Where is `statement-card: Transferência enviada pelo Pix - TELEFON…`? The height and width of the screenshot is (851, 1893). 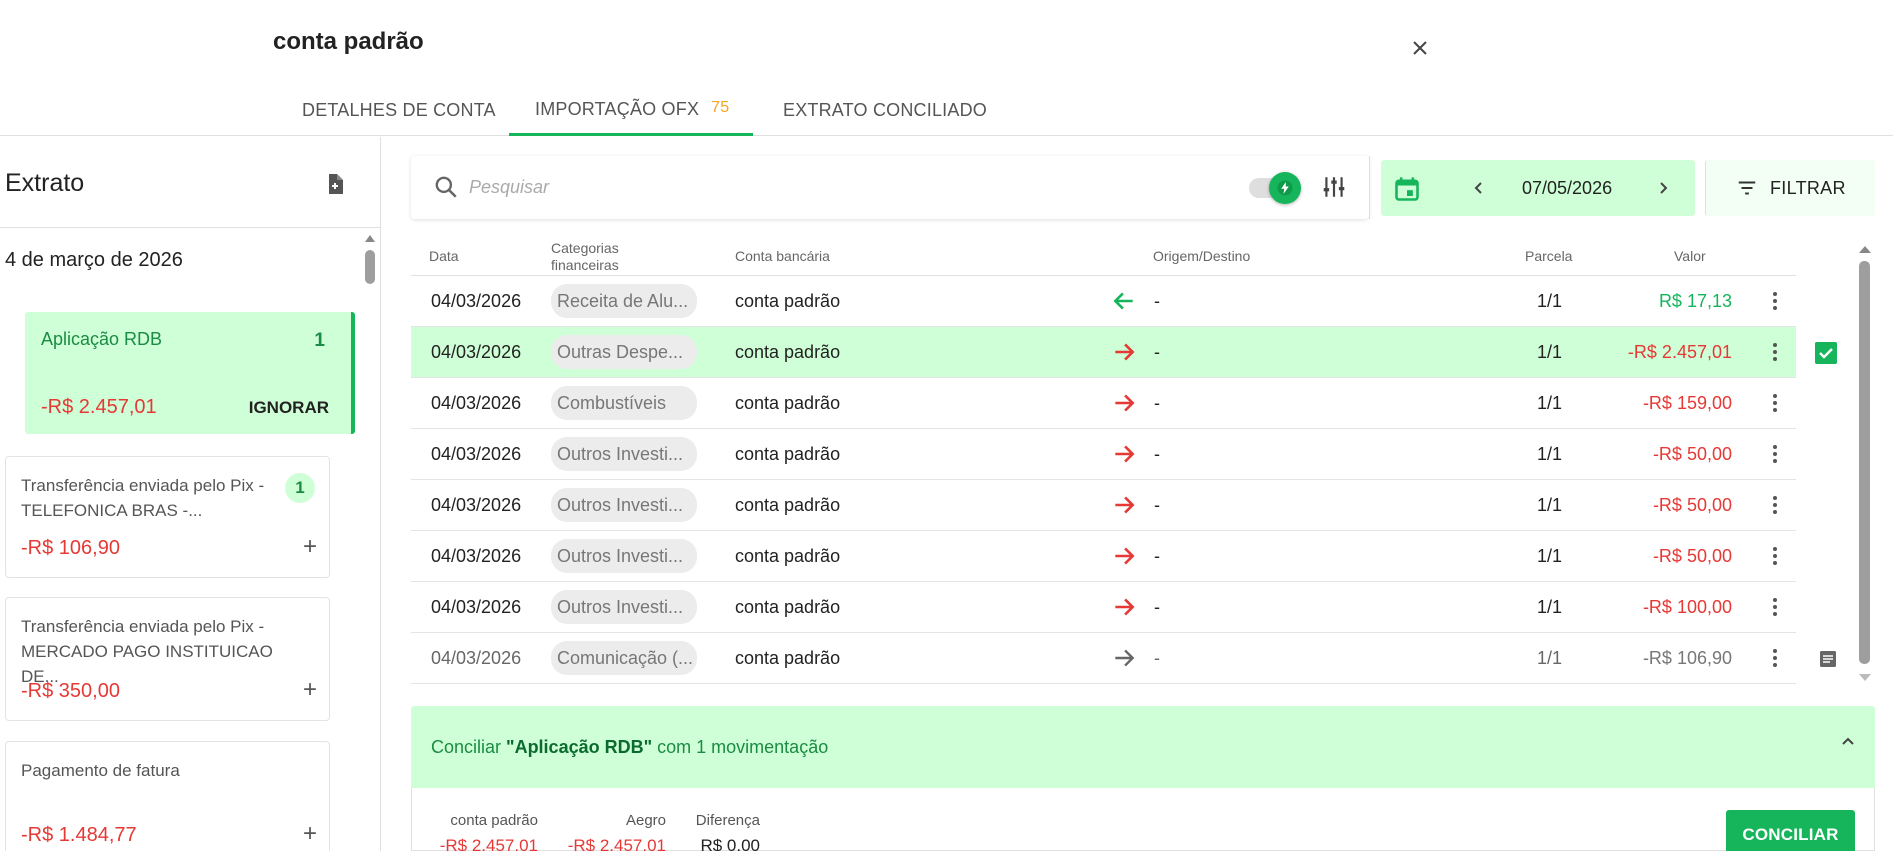 statement-card: Transferência enviada pelo Pix - TELEFON… is located at coordinates (167, 517).